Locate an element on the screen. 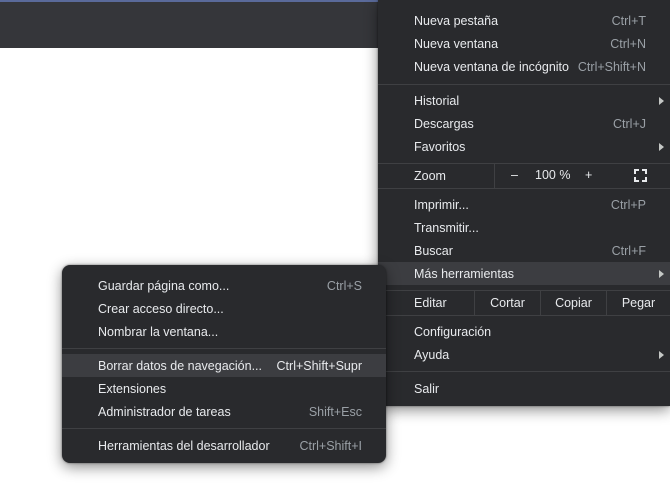 The height and width of the screenshot is (494, 670). menu-item-shortcut: Ctrl+J is located at coordinates (629, 123).